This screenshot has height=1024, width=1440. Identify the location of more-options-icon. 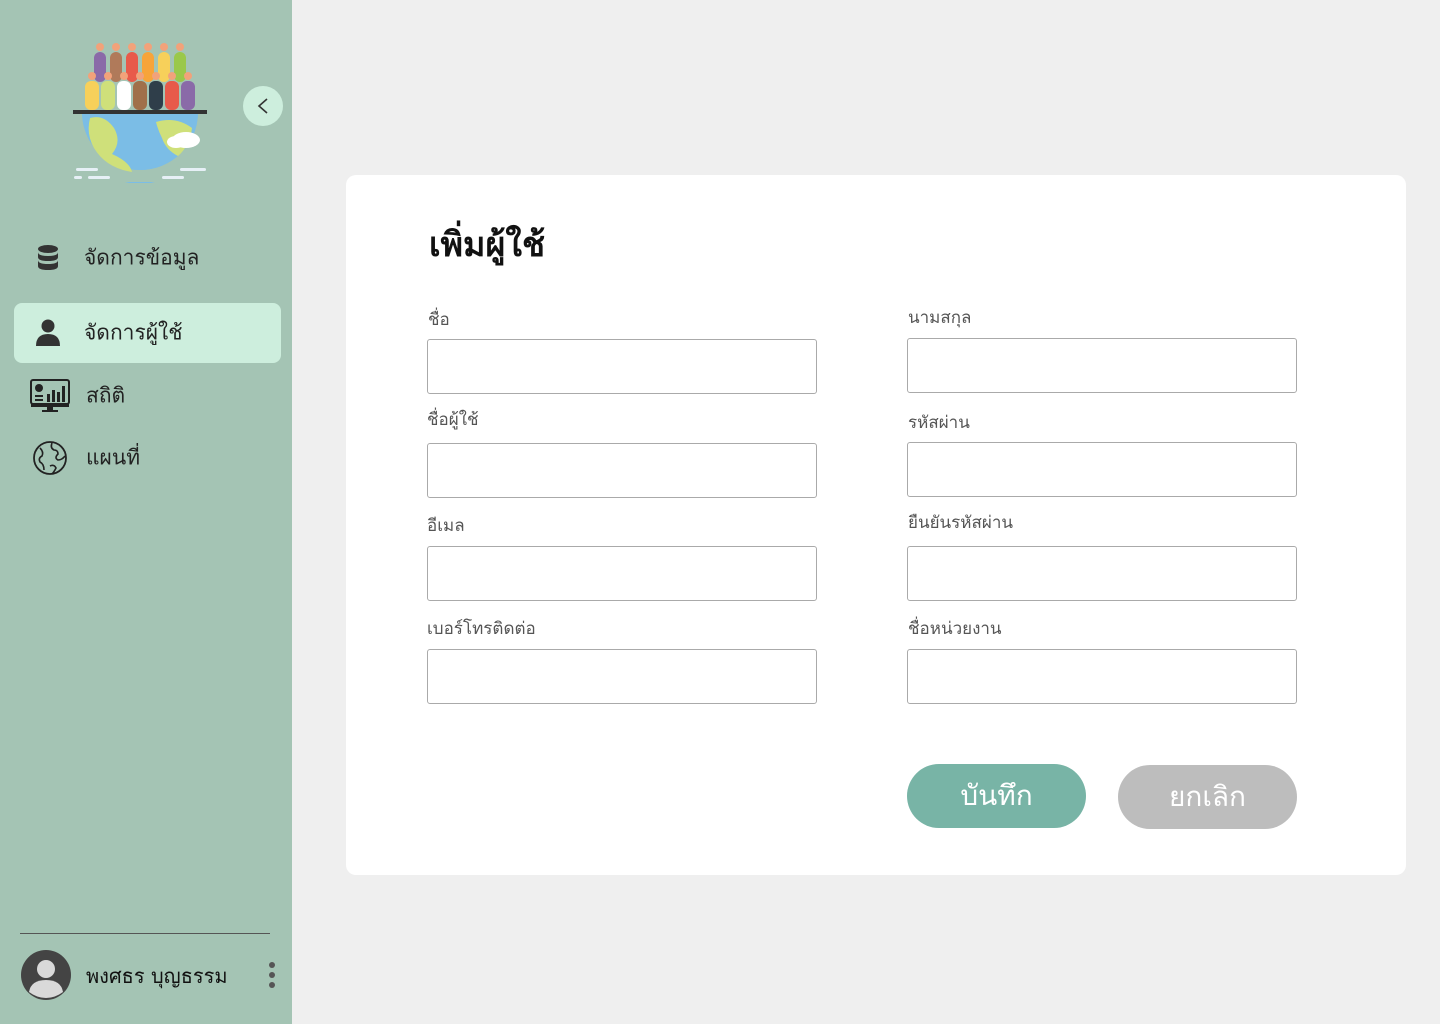
(272, 975).